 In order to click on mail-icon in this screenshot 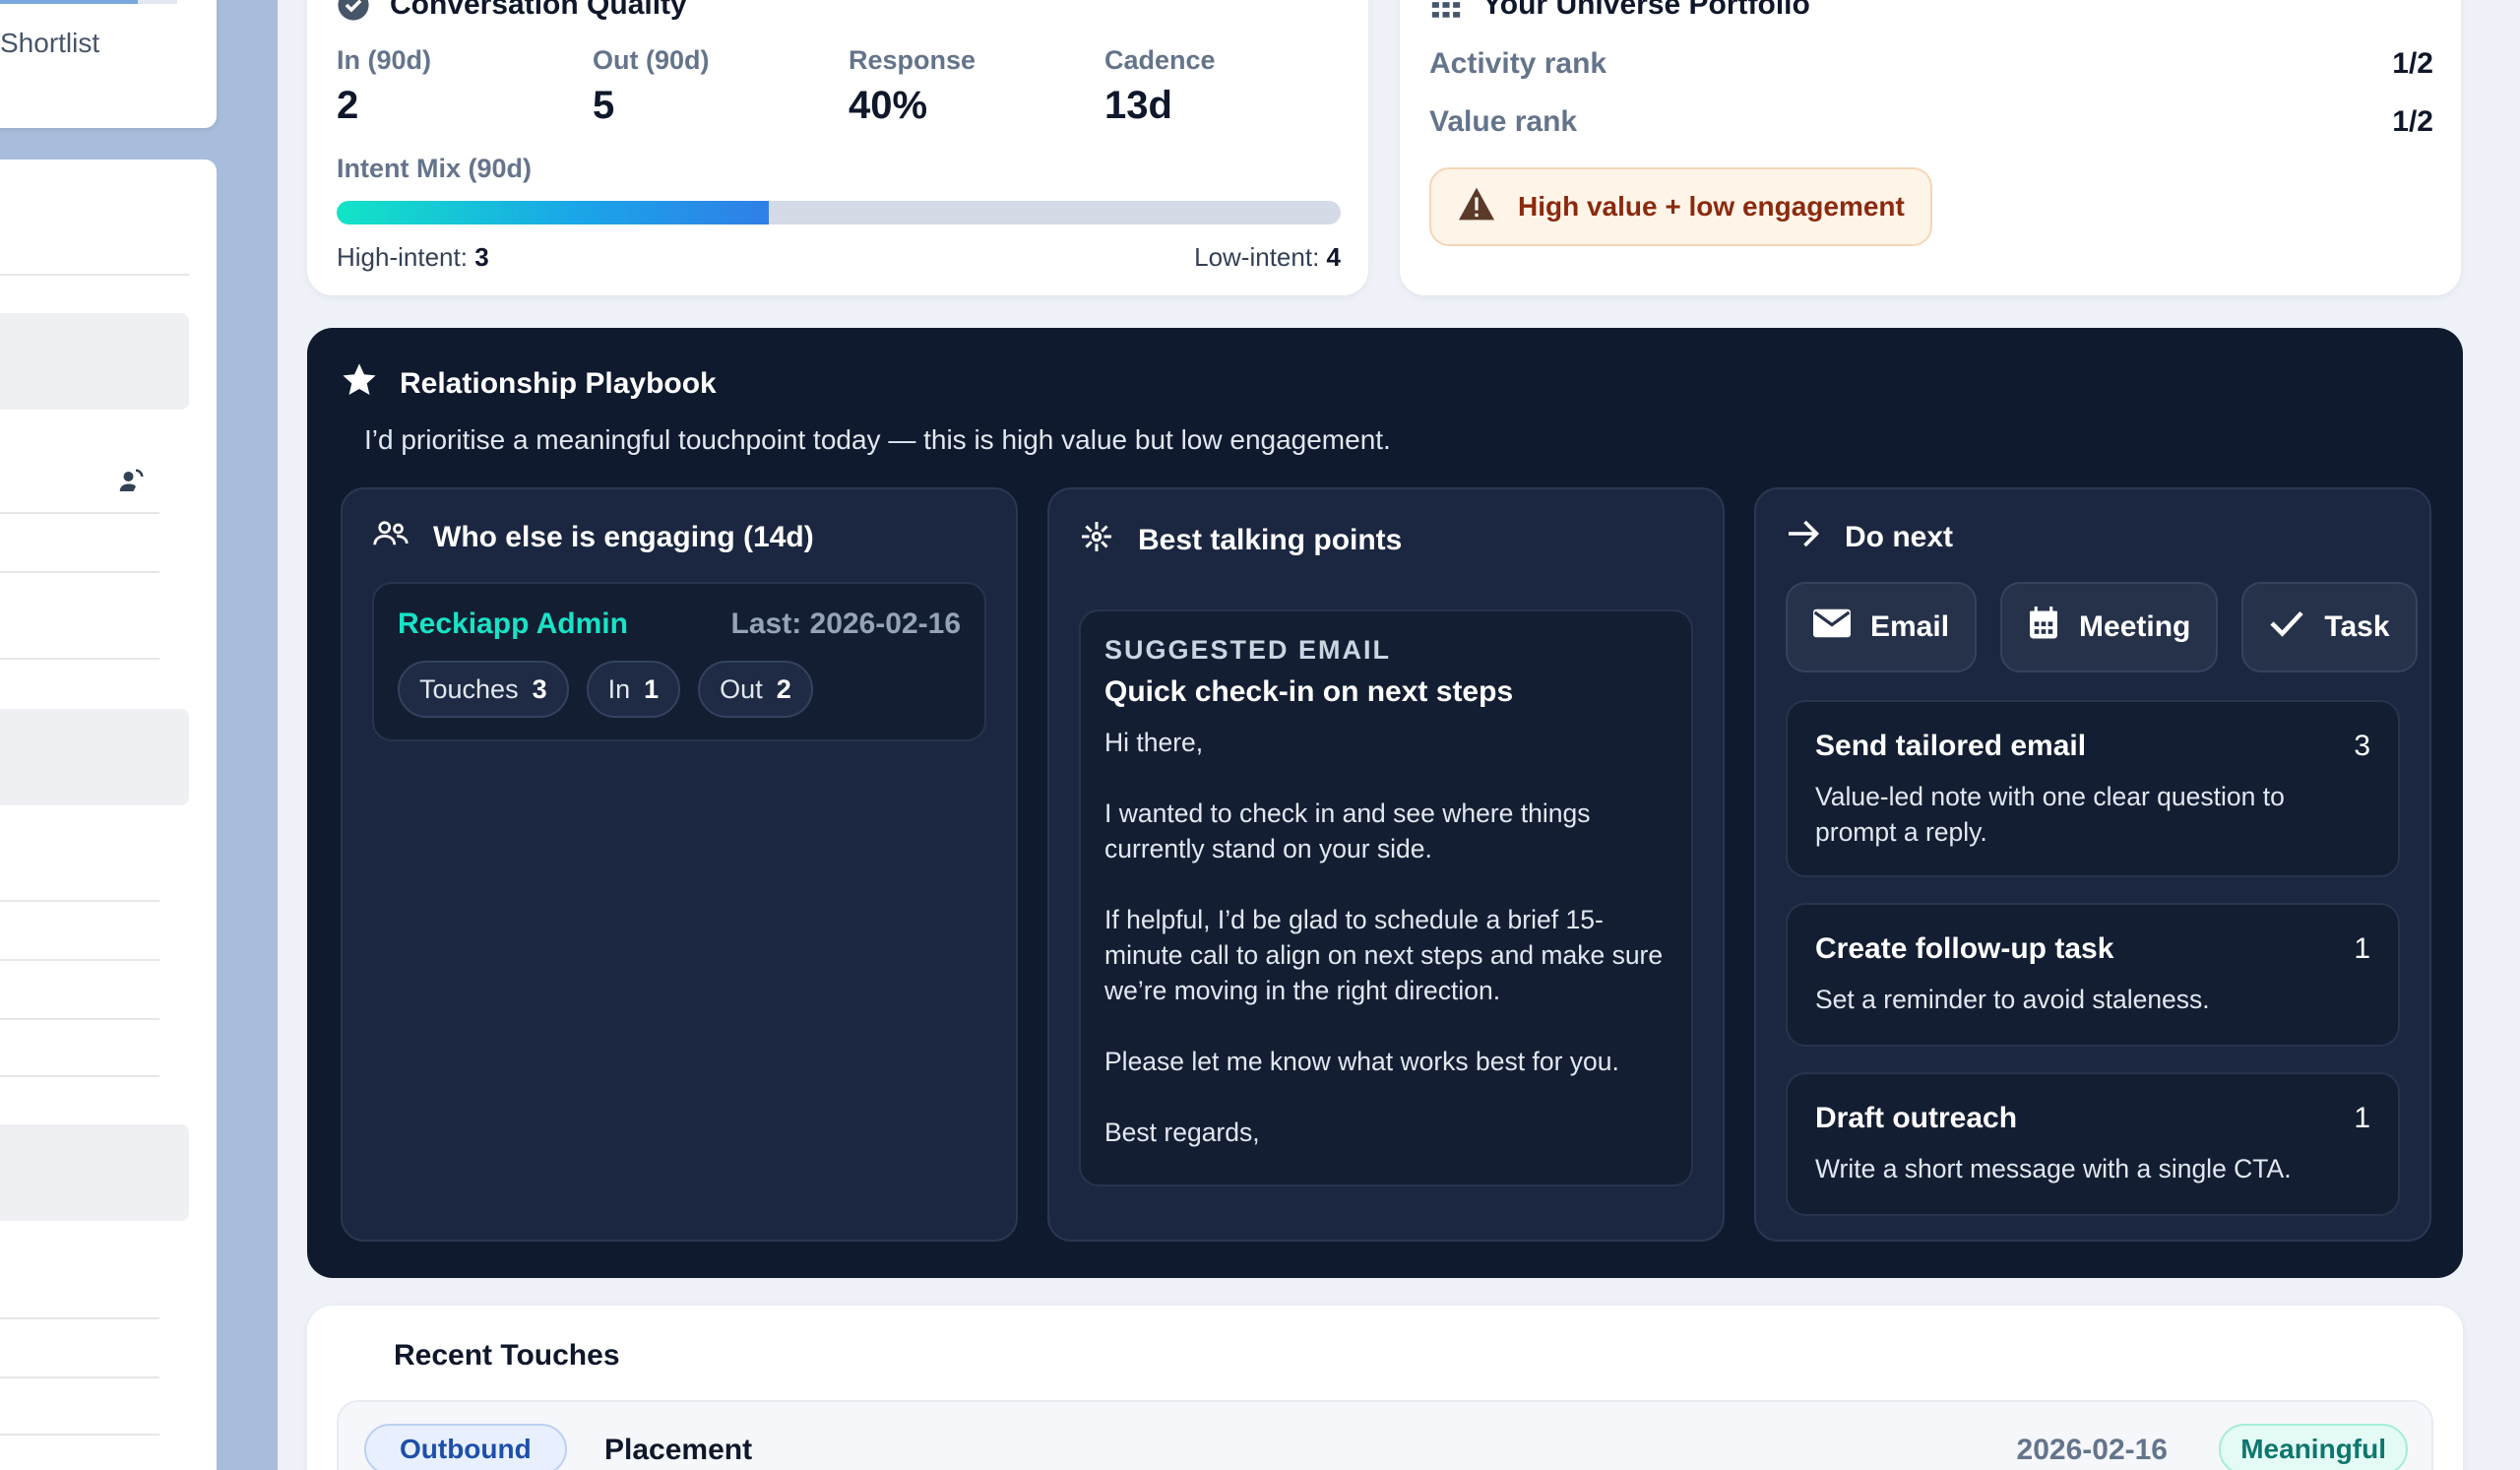, I will do `click(1832, 627)`.